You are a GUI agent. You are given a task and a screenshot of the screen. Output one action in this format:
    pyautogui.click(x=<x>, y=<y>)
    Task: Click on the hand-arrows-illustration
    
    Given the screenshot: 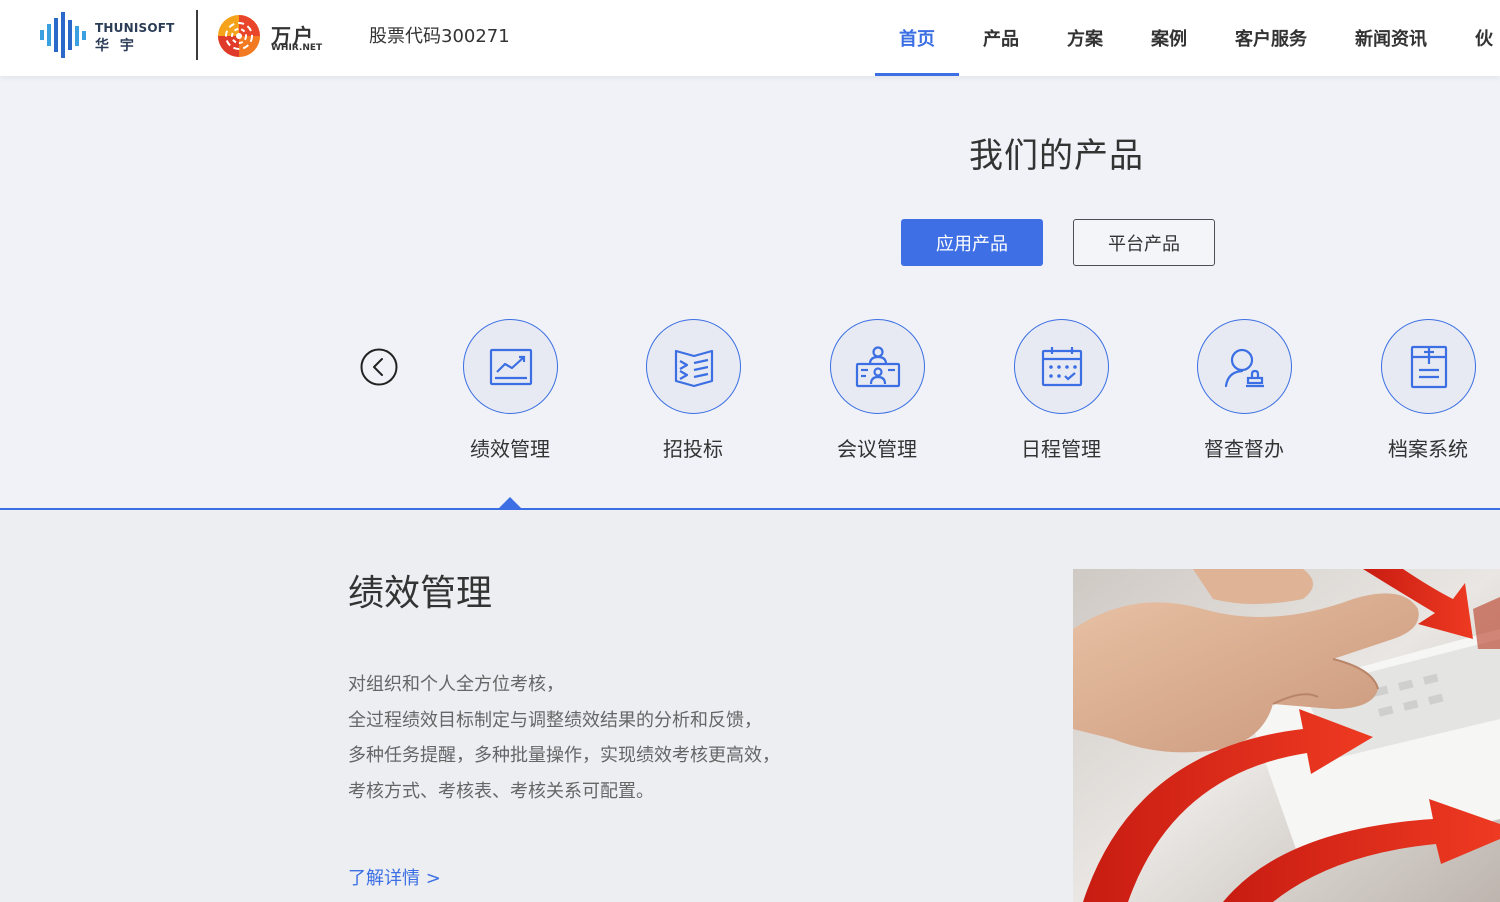 What is the action you would take?
    pyautogui.click(x=1286, y=735)
    